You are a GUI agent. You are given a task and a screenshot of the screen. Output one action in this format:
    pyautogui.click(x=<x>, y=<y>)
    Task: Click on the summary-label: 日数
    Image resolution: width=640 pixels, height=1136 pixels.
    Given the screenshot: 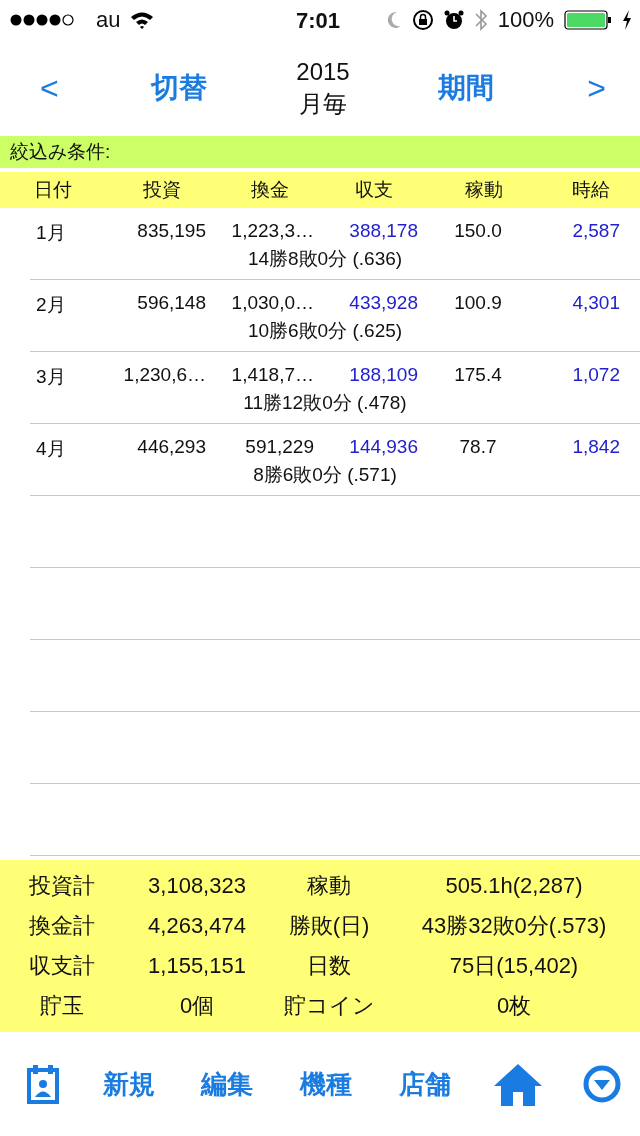 What is the action you would take?
    pyautogui.click(x=329, y=966)
    